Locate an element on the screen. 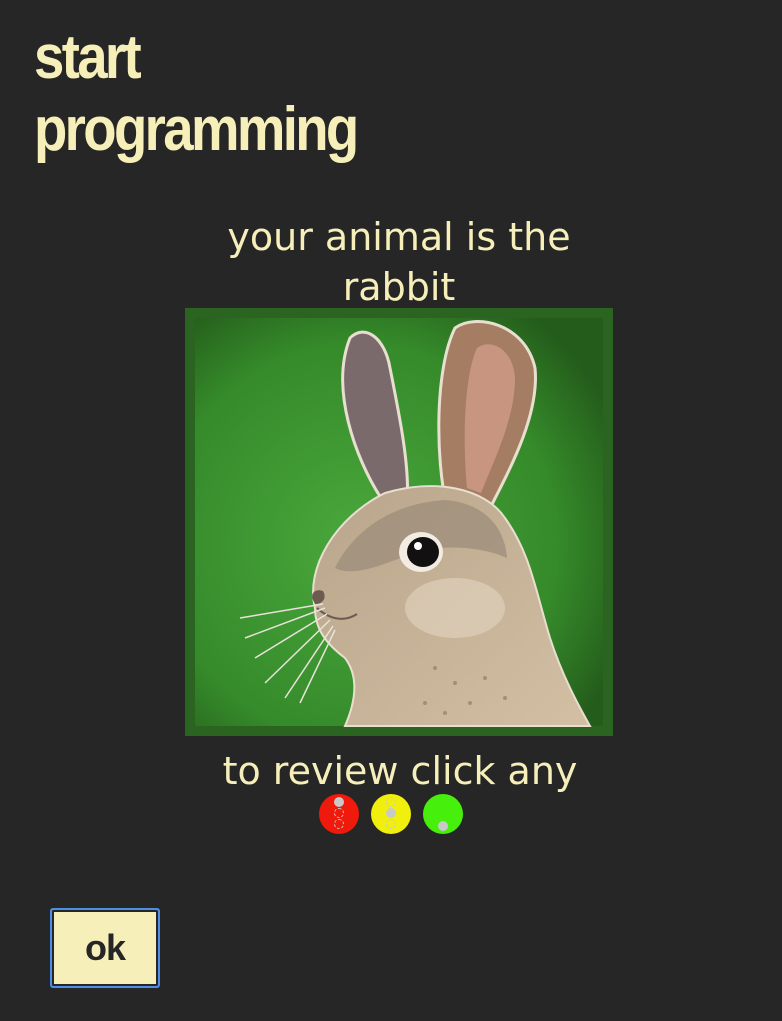 This screenshot has width=782, height=1021. review-dots is located at coordinates (391, 814).